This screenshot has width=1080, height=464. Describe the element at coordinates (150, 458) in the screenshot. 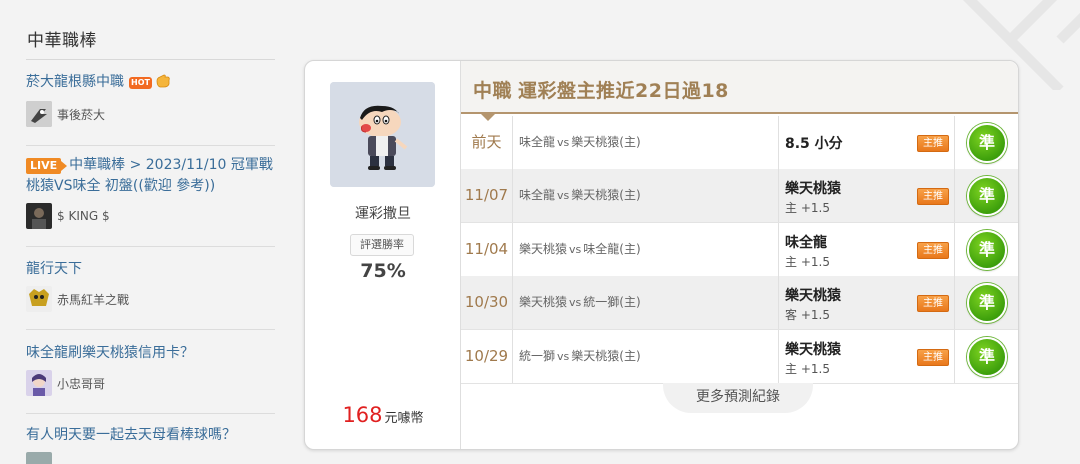

I see `post-author` at that location.